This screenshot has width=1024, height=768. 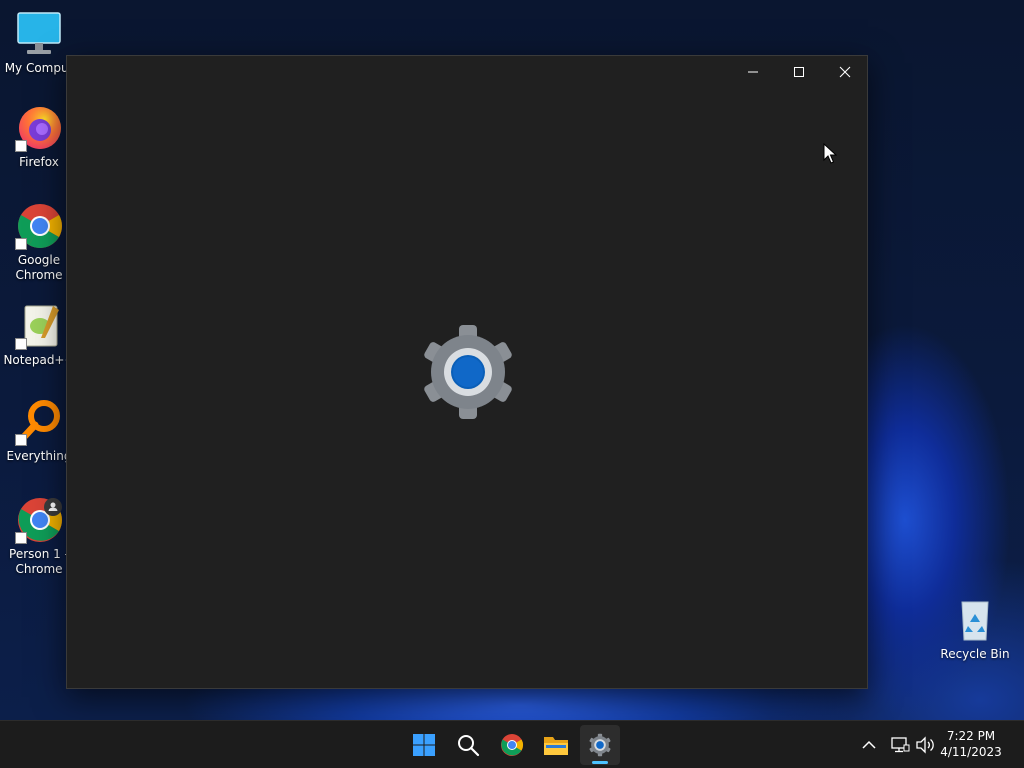 I want to click on desktop-icon-label: Person 1 - Chrome, so click(x=39, y=561).